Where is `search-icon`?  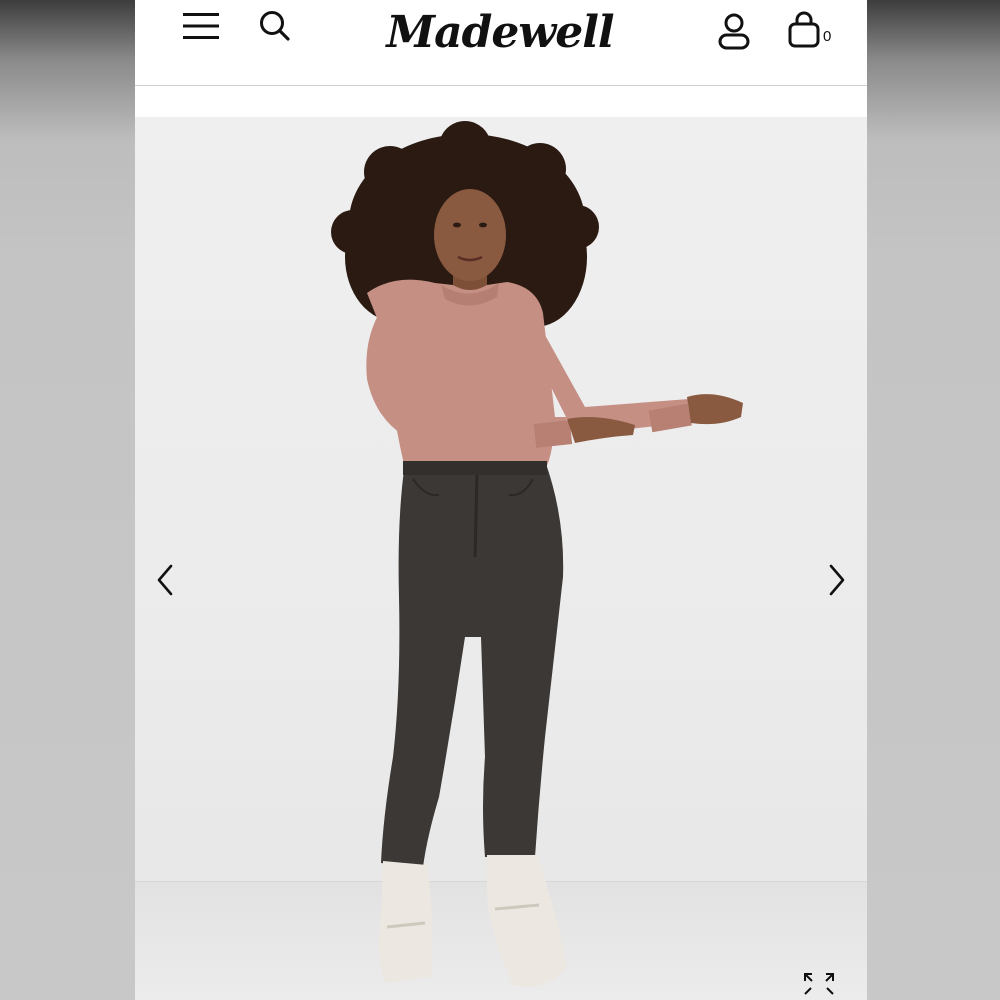
search-icon is located at coordinates (275, 26).